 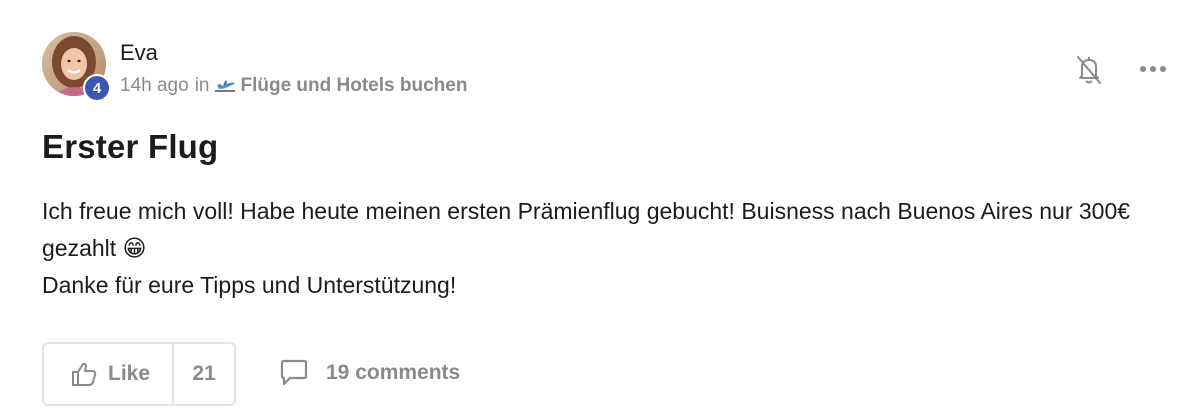 I want to click on level-badge: 4, so click(x=97, y=88).